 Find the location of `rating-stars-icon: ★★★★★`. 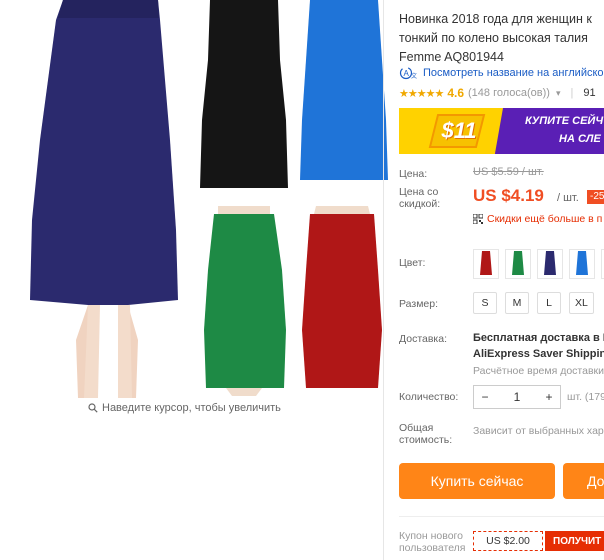

rating-stars-icon: ★★★★★ is located at coordinates (421, 93).